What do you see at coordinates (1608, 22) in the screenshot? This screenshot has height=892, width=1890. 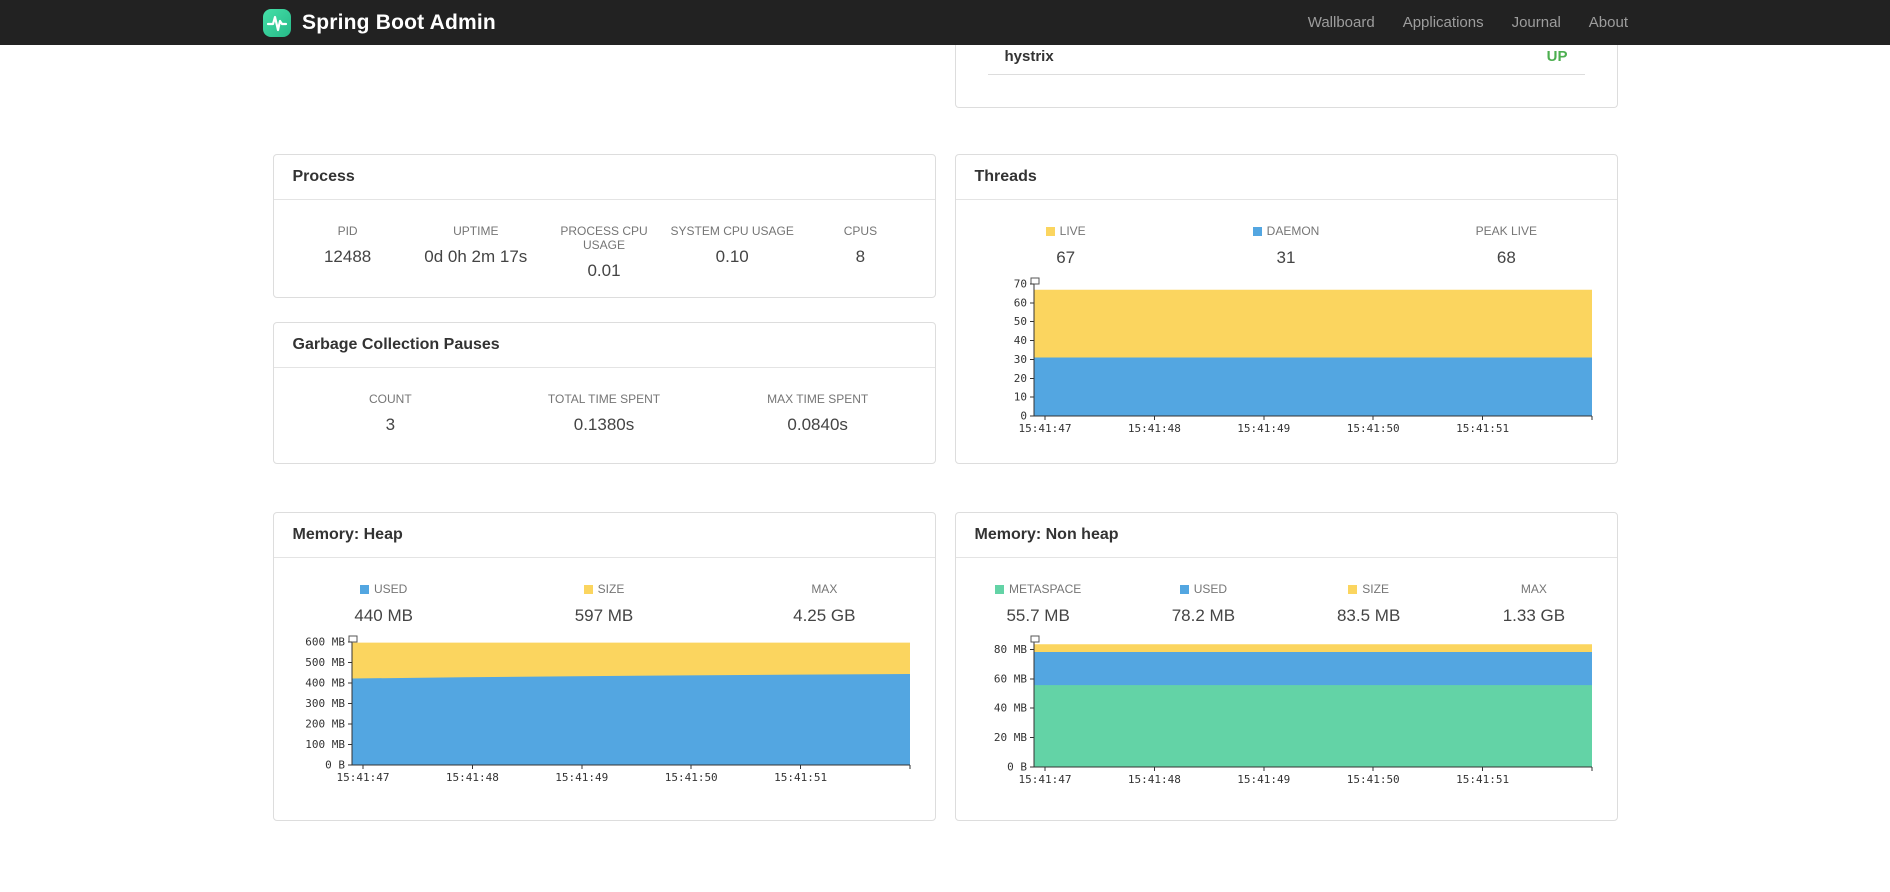 I see `nav-item-about: About` at bounding box center [1608, 22].